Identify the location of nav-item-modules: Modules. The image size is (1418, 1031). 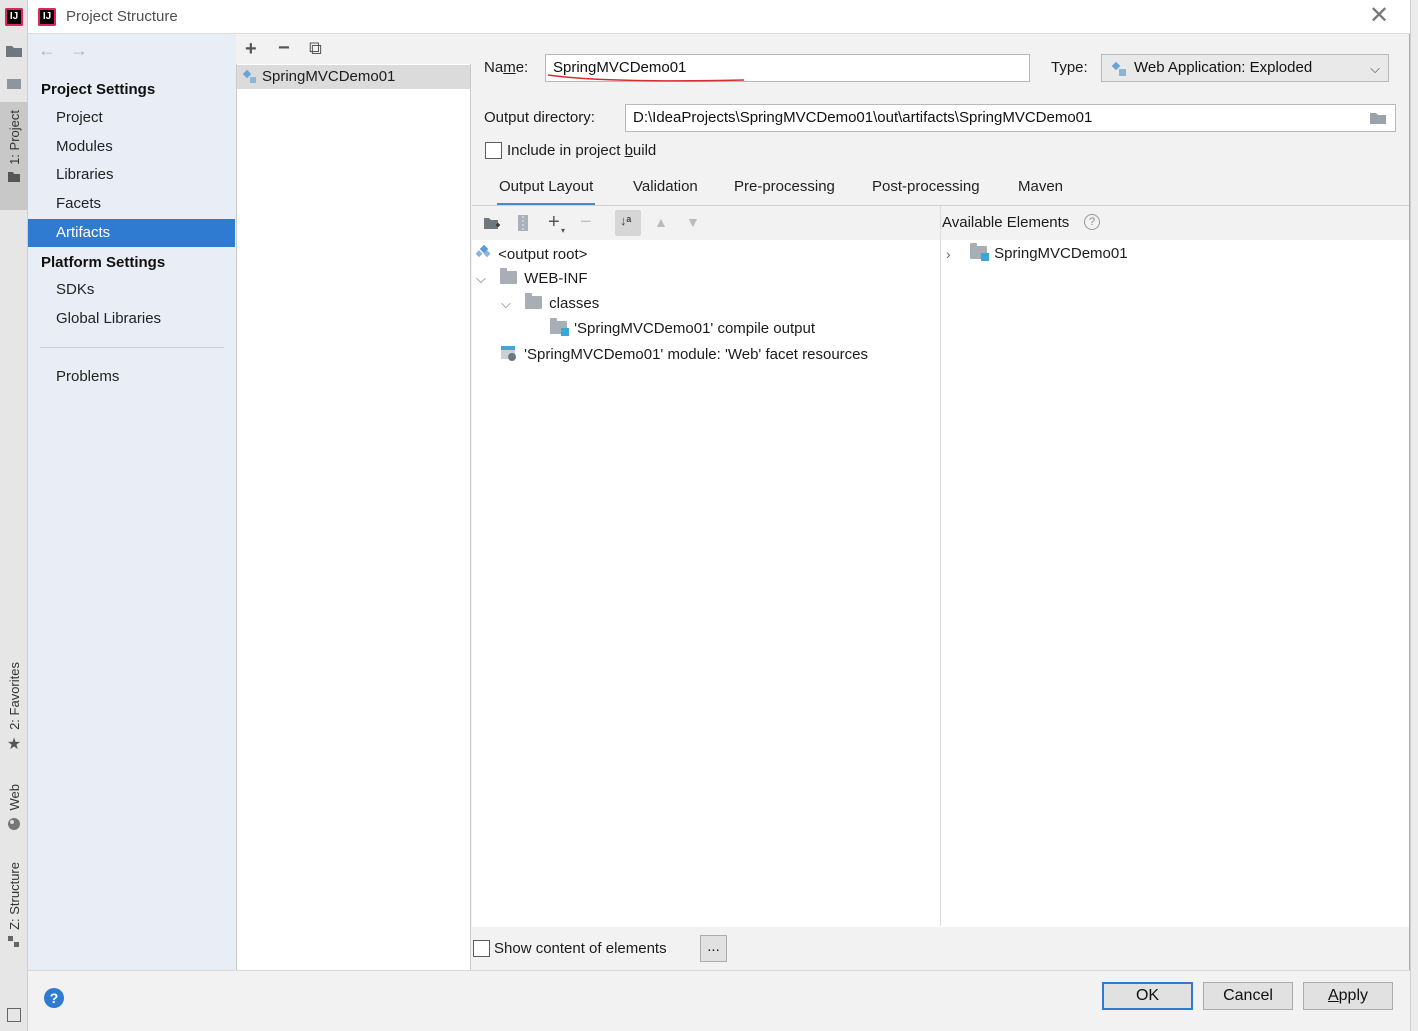
(131, 147).